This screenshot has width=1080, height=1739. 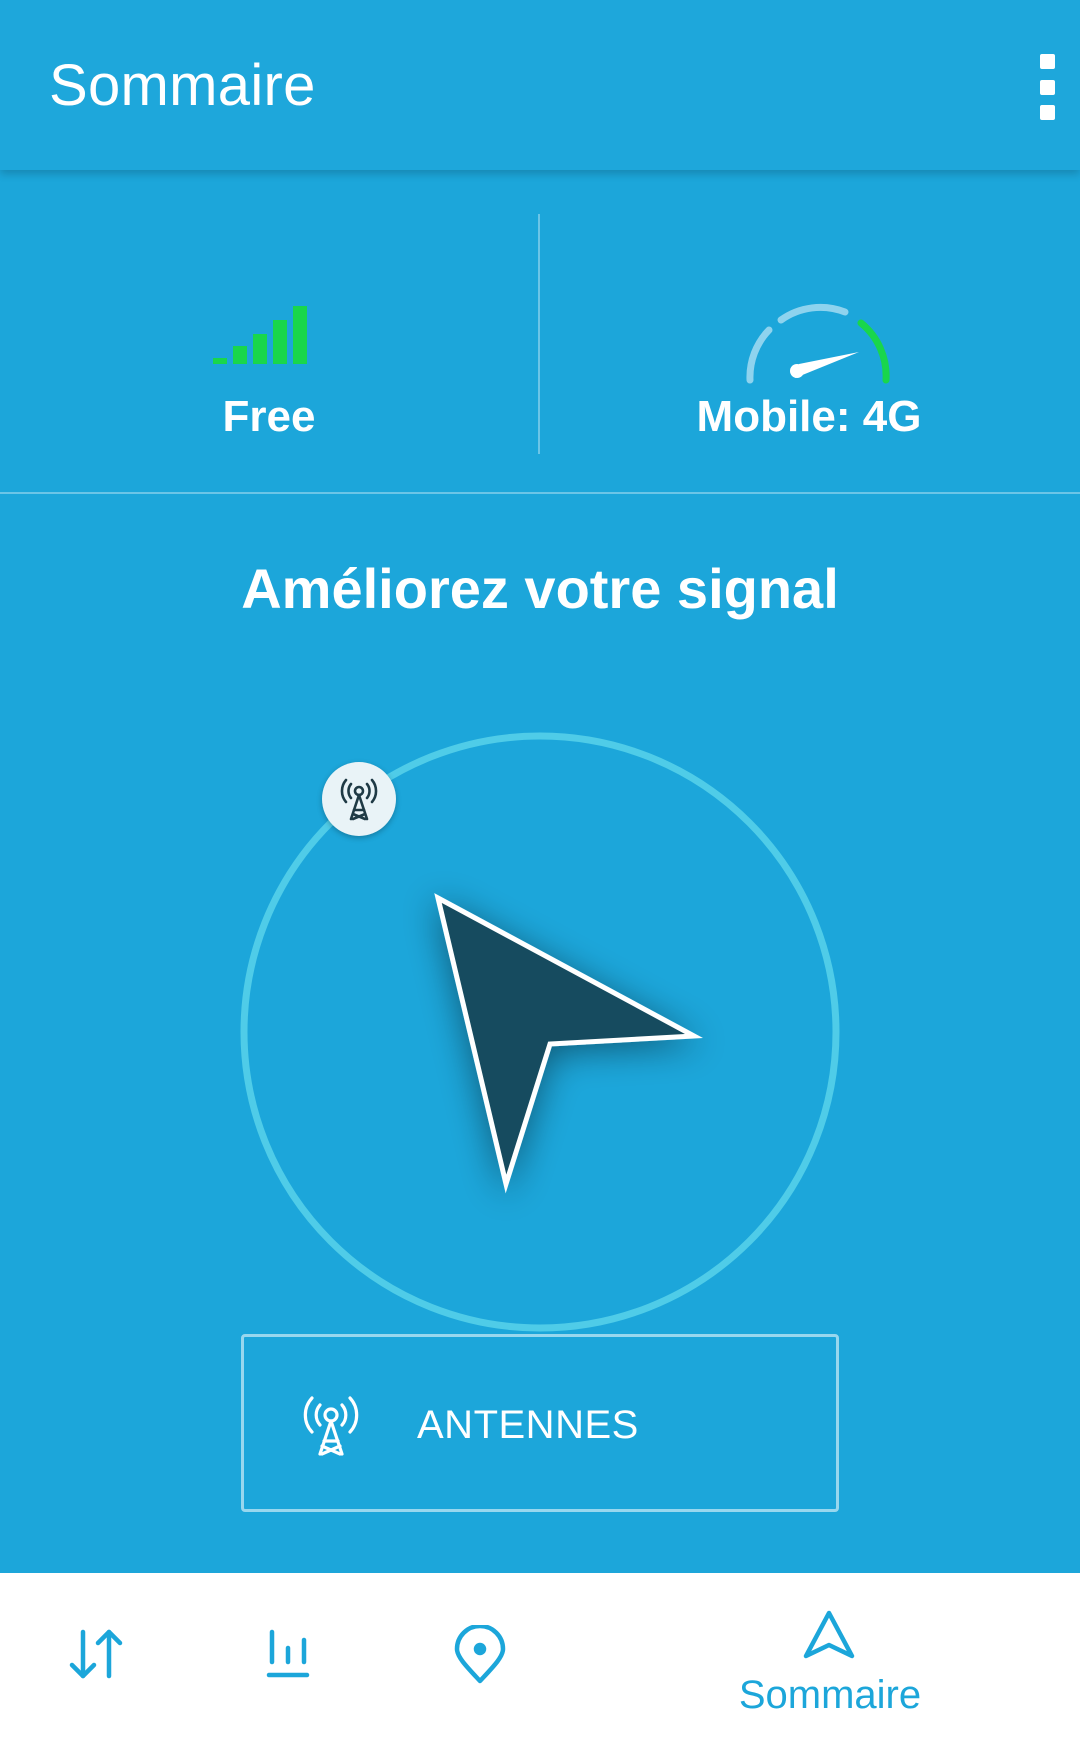 I want to click on signal-bars-icon, so click(x=260, y=335).